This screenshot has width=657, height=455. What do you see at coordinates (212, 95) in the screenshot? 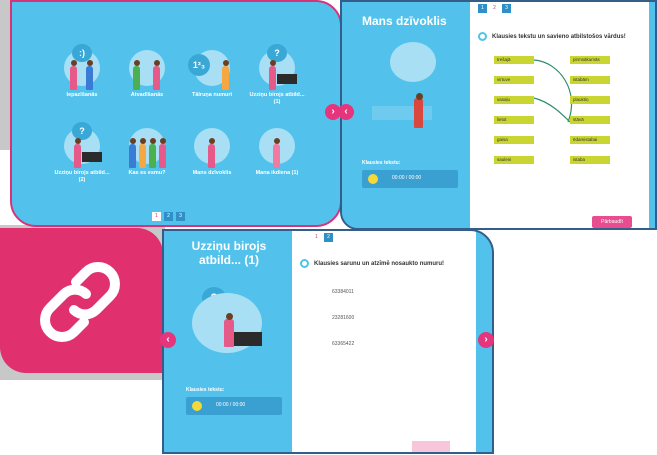
I see `topic-caption: Tālruņa numuri` at bounding box center [212, 95].